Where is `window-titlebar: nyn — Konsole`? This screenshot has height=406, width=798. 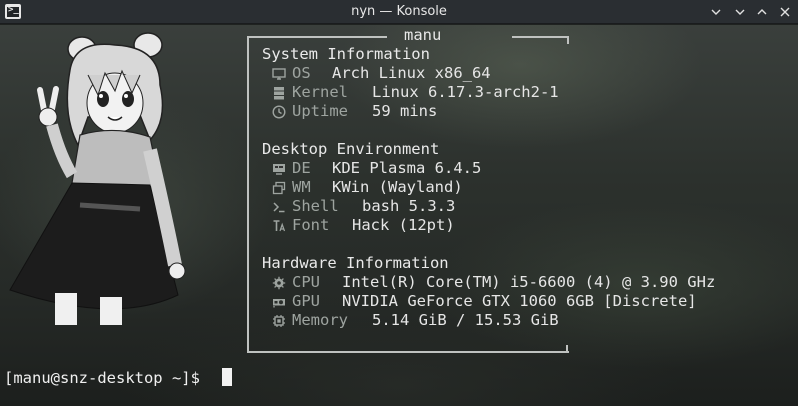 window-titlebar: nyn — Konsole is located at coordinates (399, 12).